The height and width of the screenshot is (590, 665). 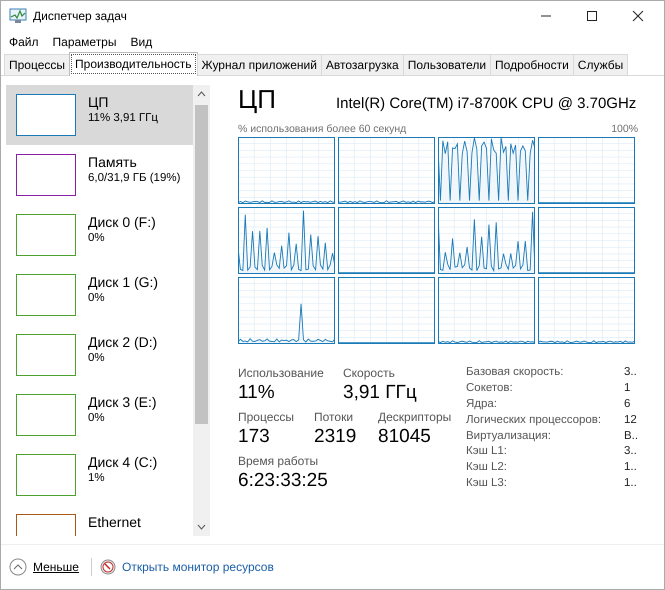 I want to click on sidebar-item: Диск 2 (D:) 0%, so click(x=99, y=355).